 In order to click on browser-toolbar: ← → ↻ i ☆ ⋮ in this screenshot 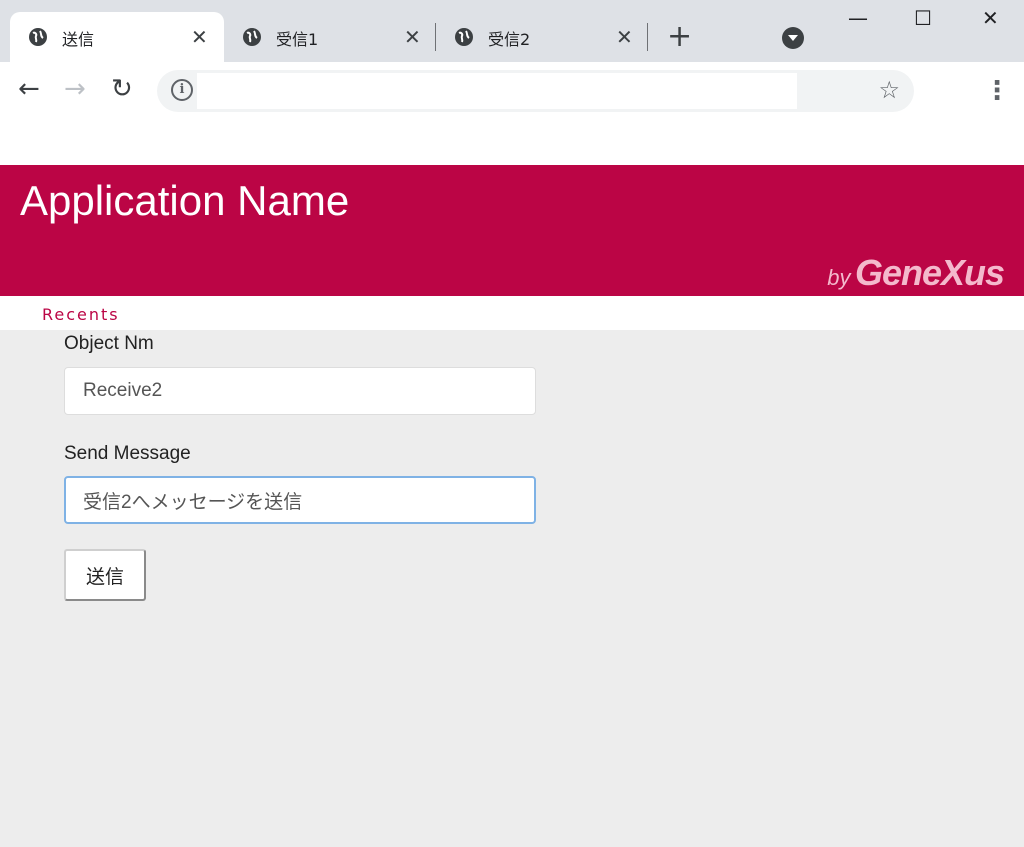, I will do `click(512, 90)`.